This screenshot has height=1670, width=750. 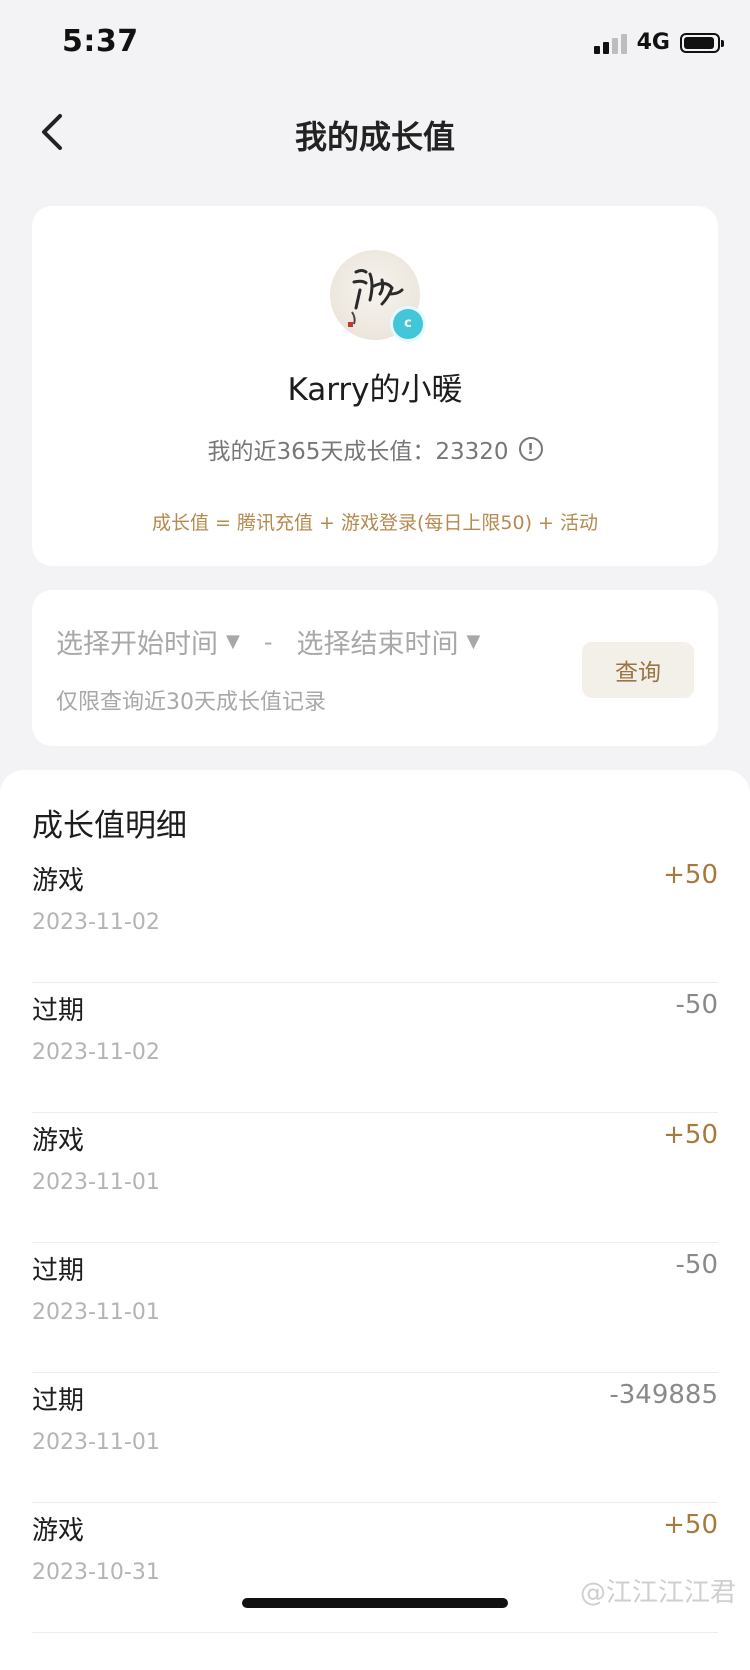 What do you see at coordinates (375, 1047) in the screenshot?
I see `record-row: 过期 2023-11-02 -50` at bounding box center [375, 1047].